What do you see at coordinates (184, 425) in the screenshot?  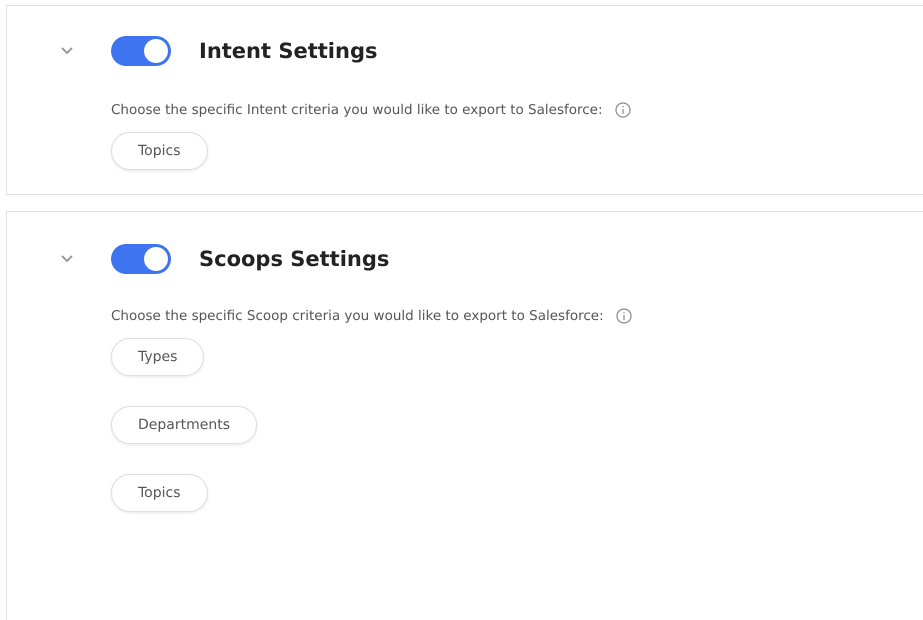 I see `criteria-chip: Departments` at bounding box center [184, 425].